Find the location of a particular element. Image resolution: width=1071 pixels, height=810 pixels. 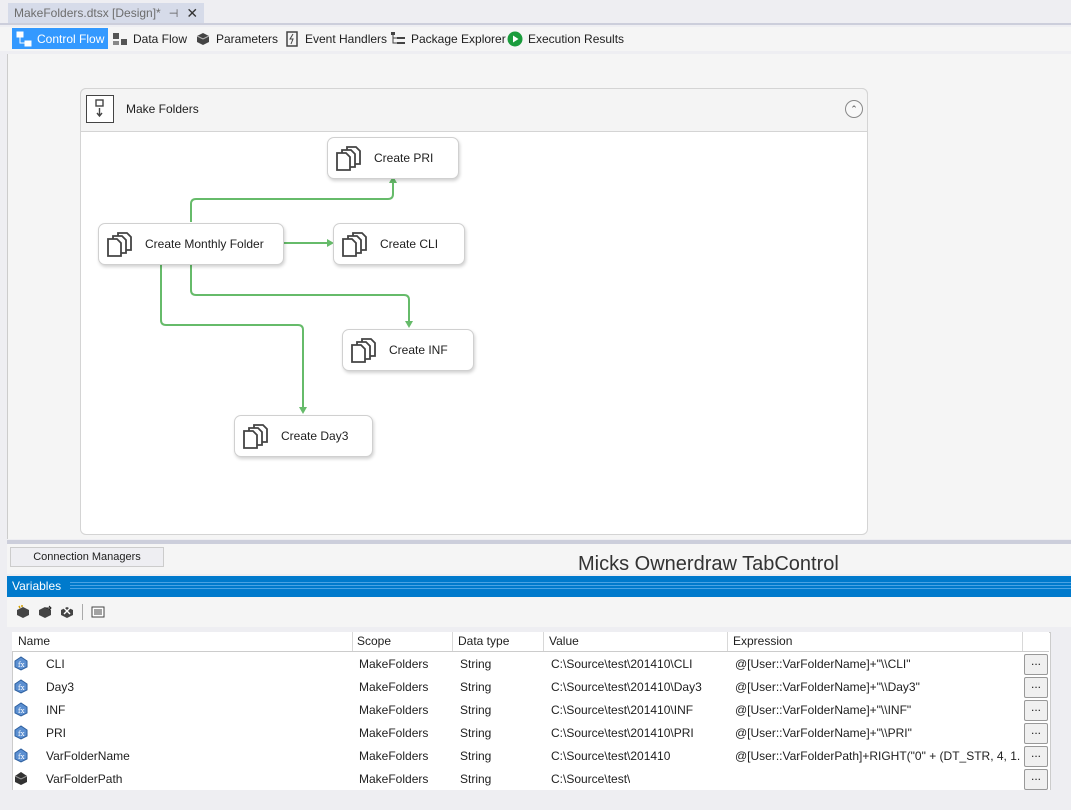

variable-name: VarFolderName is located at coordinates (88, 756).